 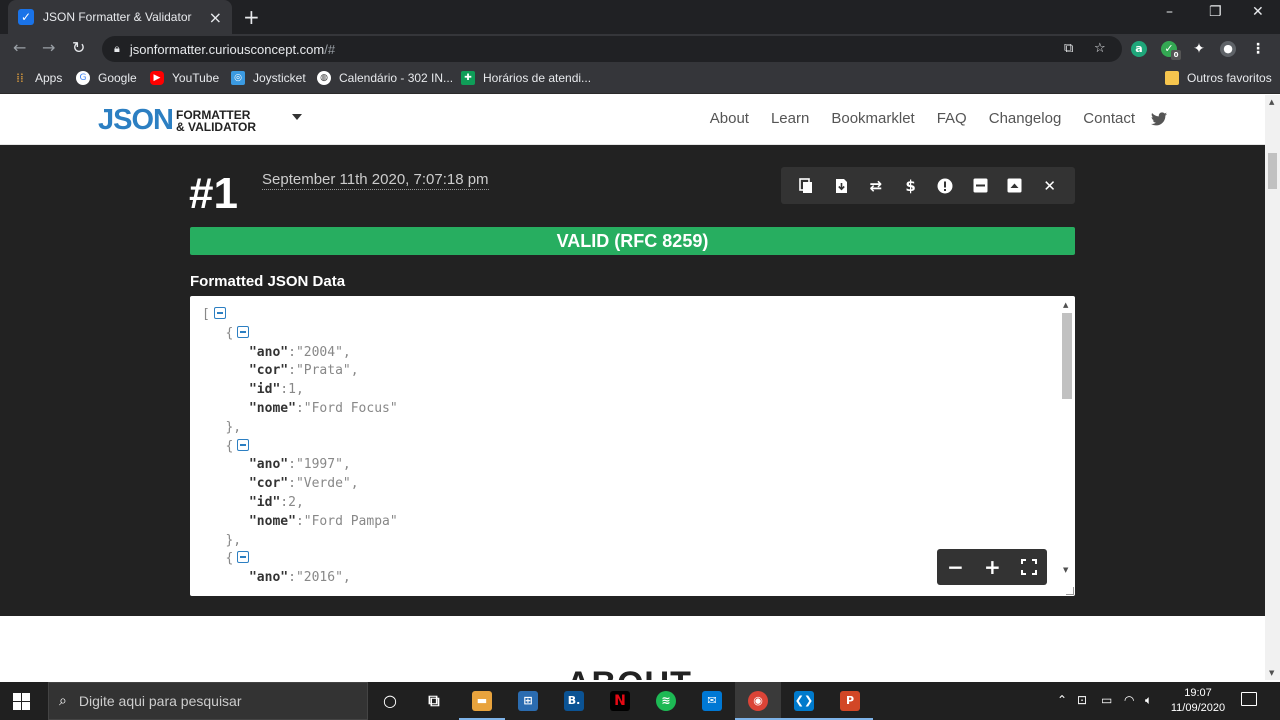 I want to click on notification-center-icon, so click(x=1249, y=699).